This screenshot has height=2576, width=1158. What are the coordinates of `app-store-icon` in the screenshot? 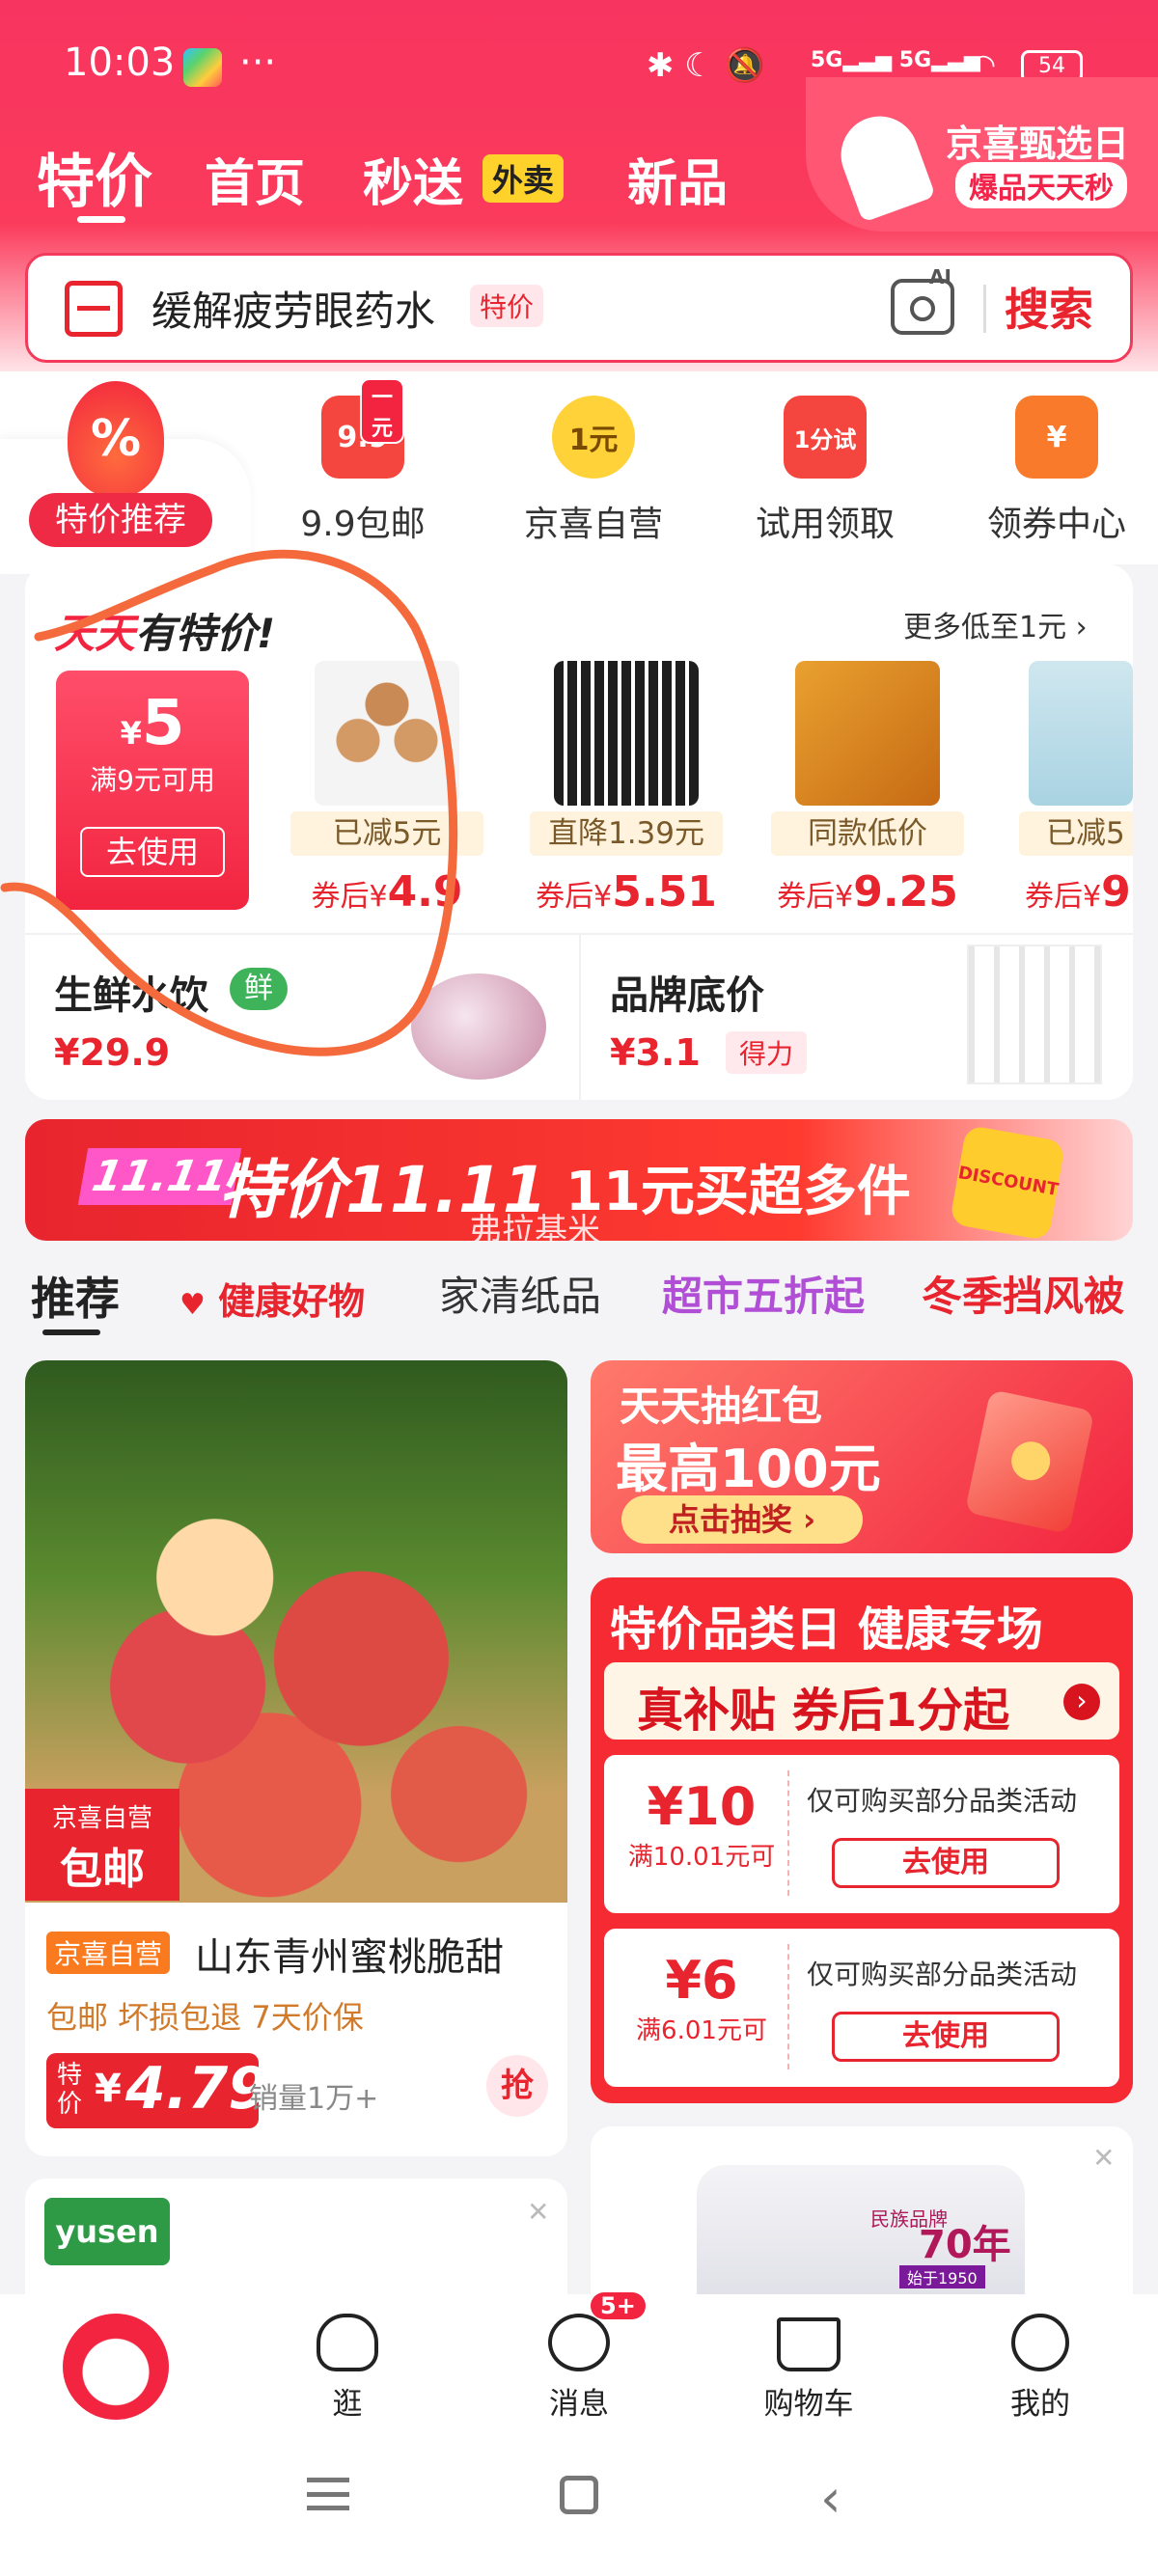 It's located at (202, 67).